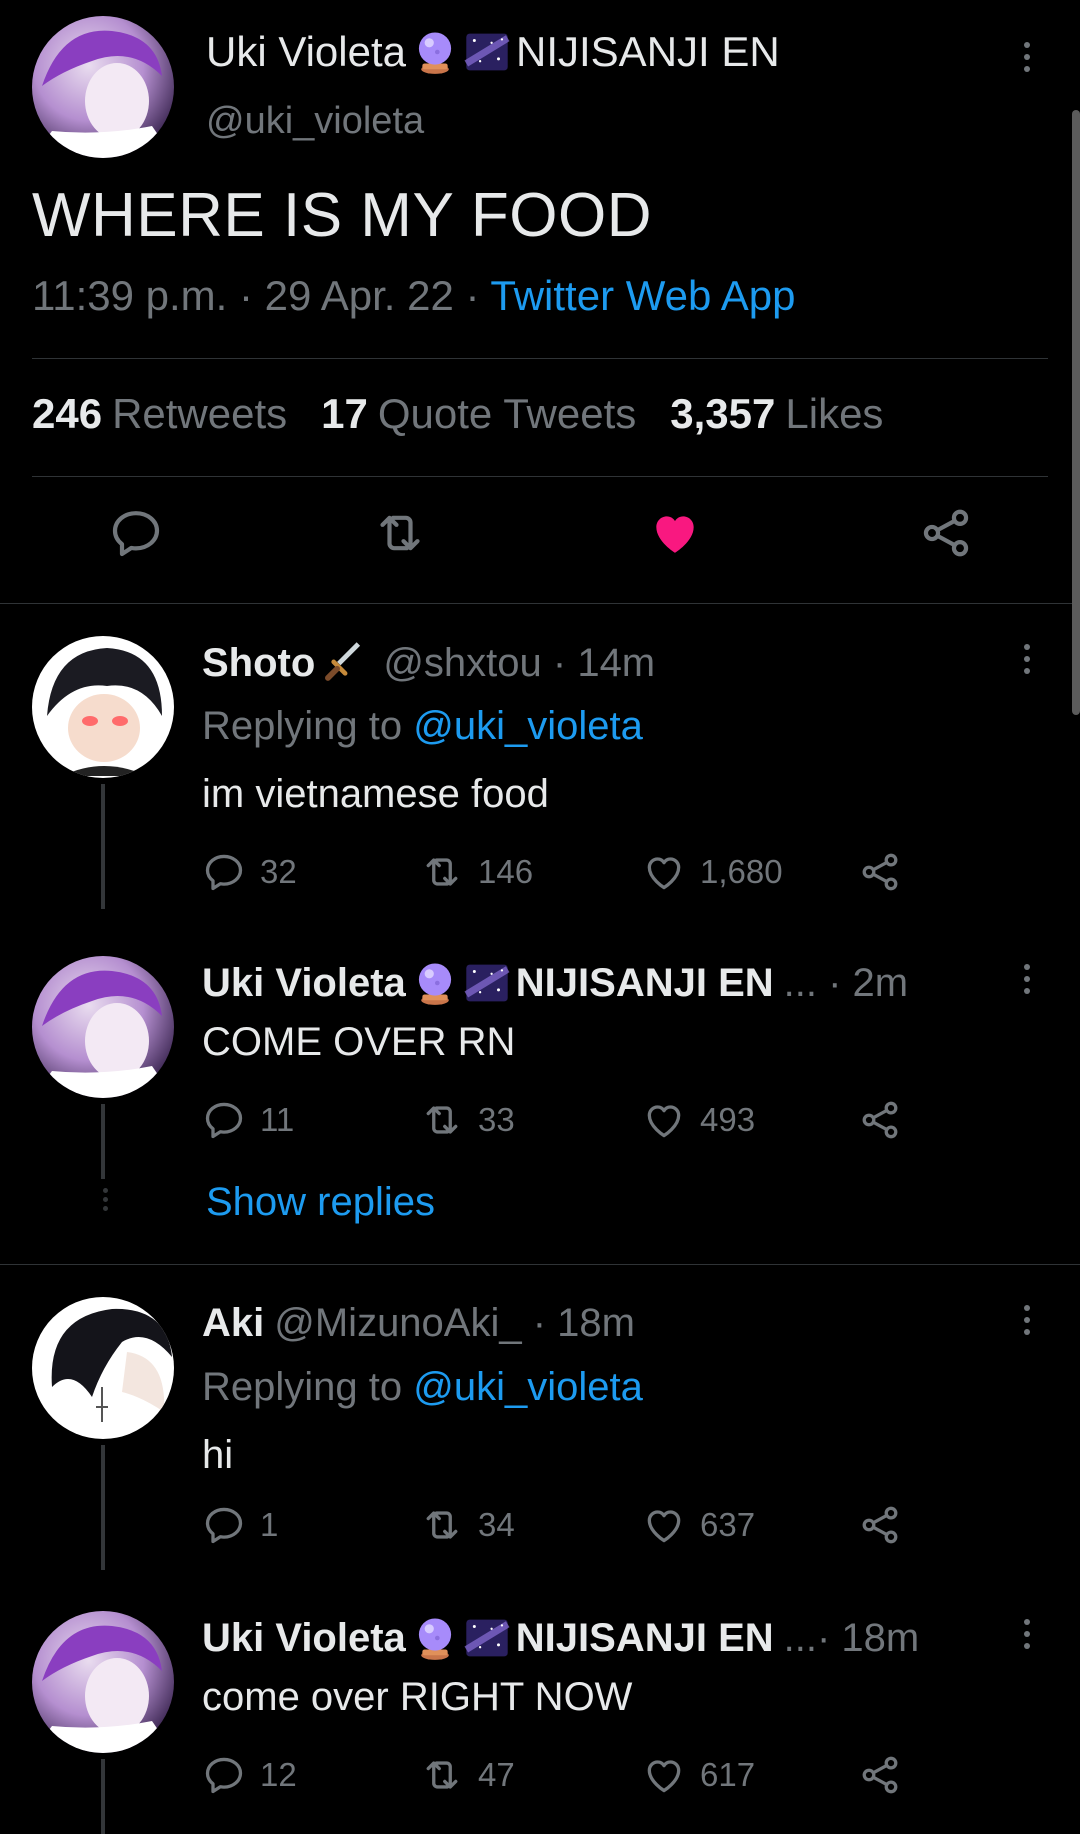 The image size is (1080, 1834). Describe the element at coordinates (342, 215) in the screenshot. I see `tweet-text: WHERE IS MY FOOD` at that location.